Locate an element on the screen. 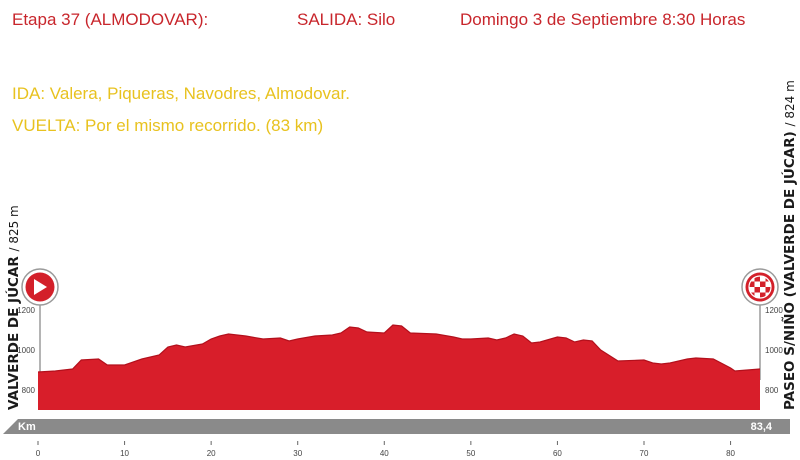  y-tick-label-left: 800 is located at coordinates (29, 390).